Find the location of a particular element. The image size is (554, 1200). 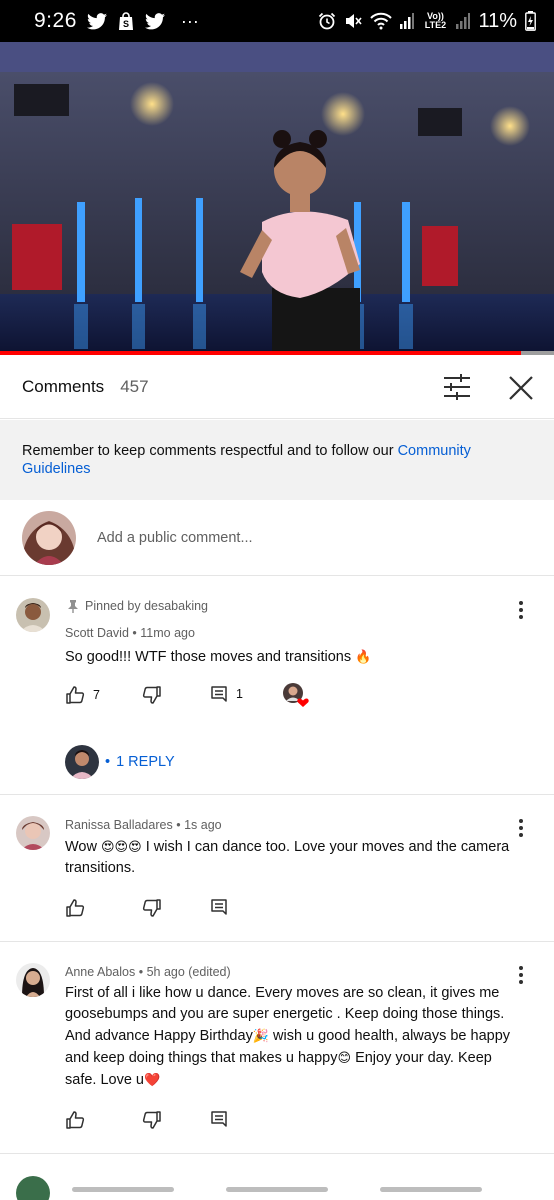

comment-author: Ranissa Balladares is located at coordinates (119, 825).